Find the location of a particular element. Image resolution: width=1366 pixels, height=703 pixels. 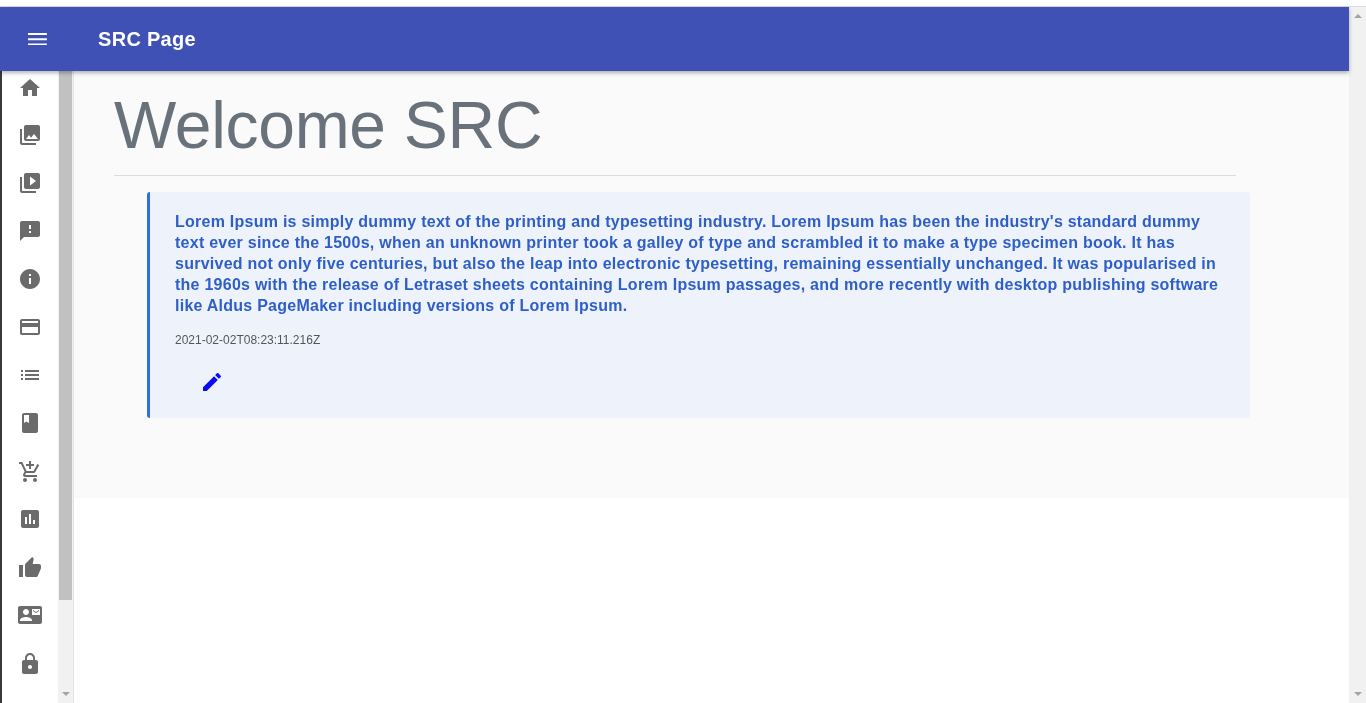

menu-icon is located at coordinates (37, 39).